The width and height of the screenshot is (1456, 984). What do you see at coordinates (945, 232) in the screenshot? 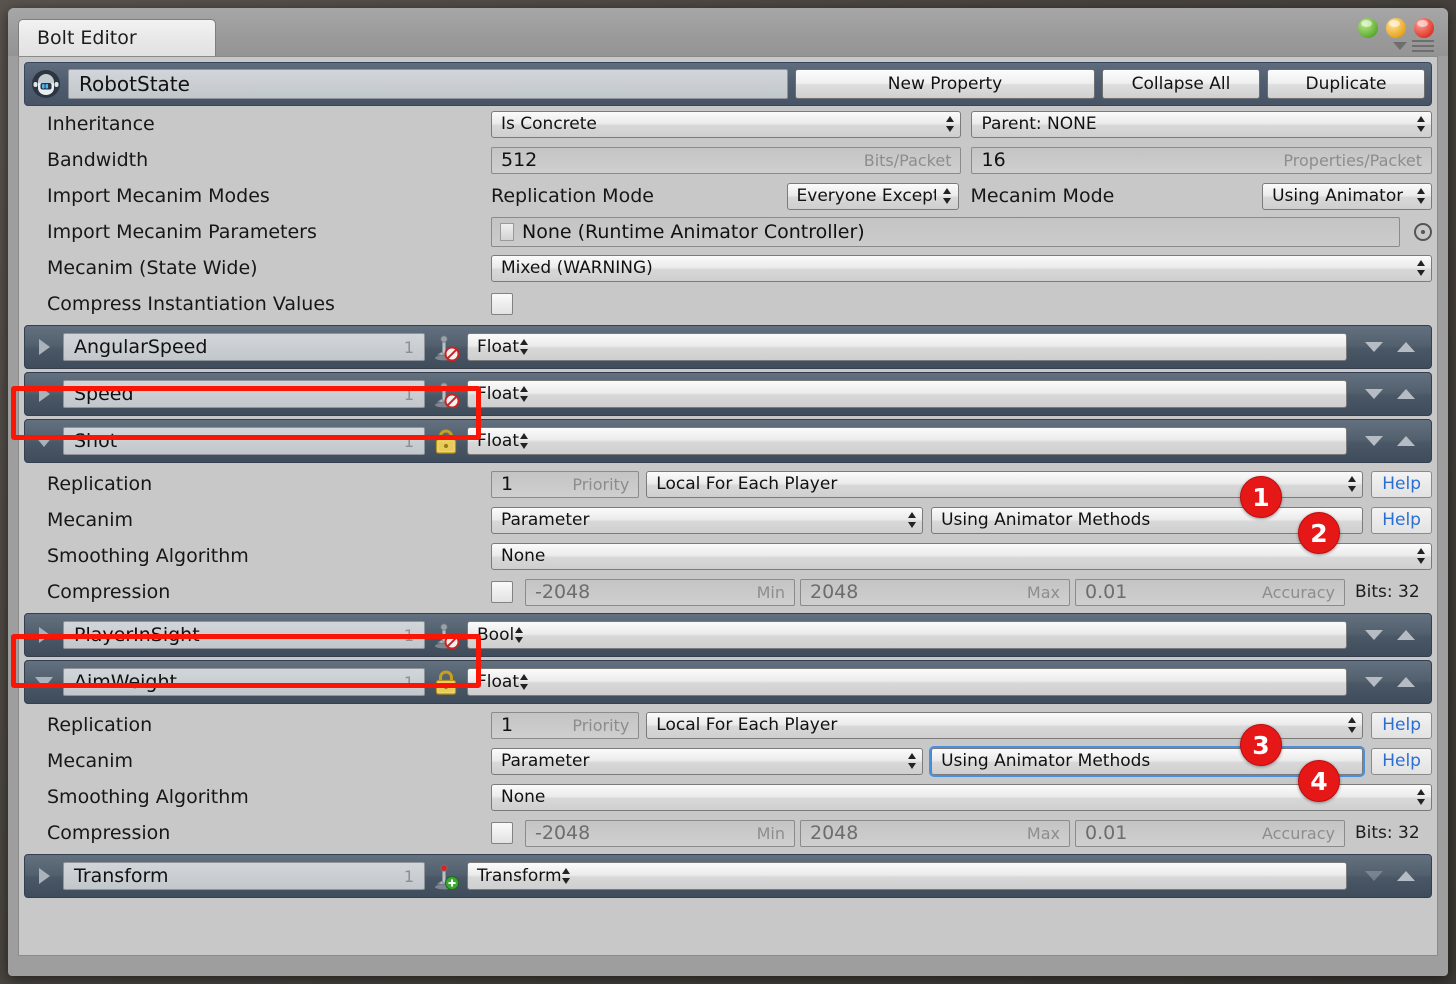
I see `animator-controller-objectfield: None (Runtime Animator Controller)` at bounding box center [945, 232].